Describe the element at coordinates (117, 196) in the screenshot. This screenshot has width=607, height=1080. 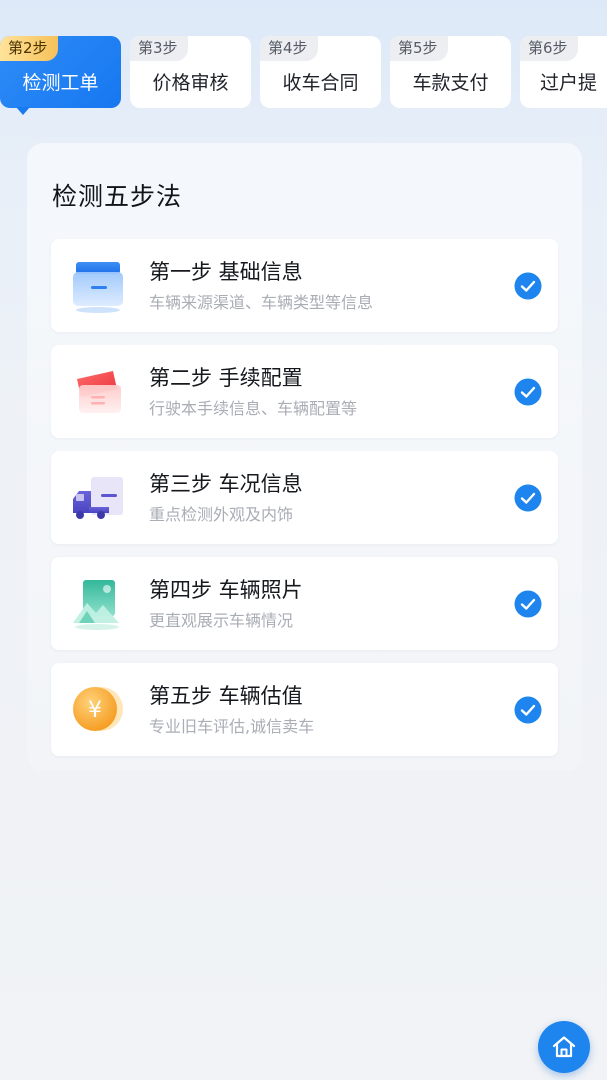
I see `panel-title: 检测五步法` at that location.